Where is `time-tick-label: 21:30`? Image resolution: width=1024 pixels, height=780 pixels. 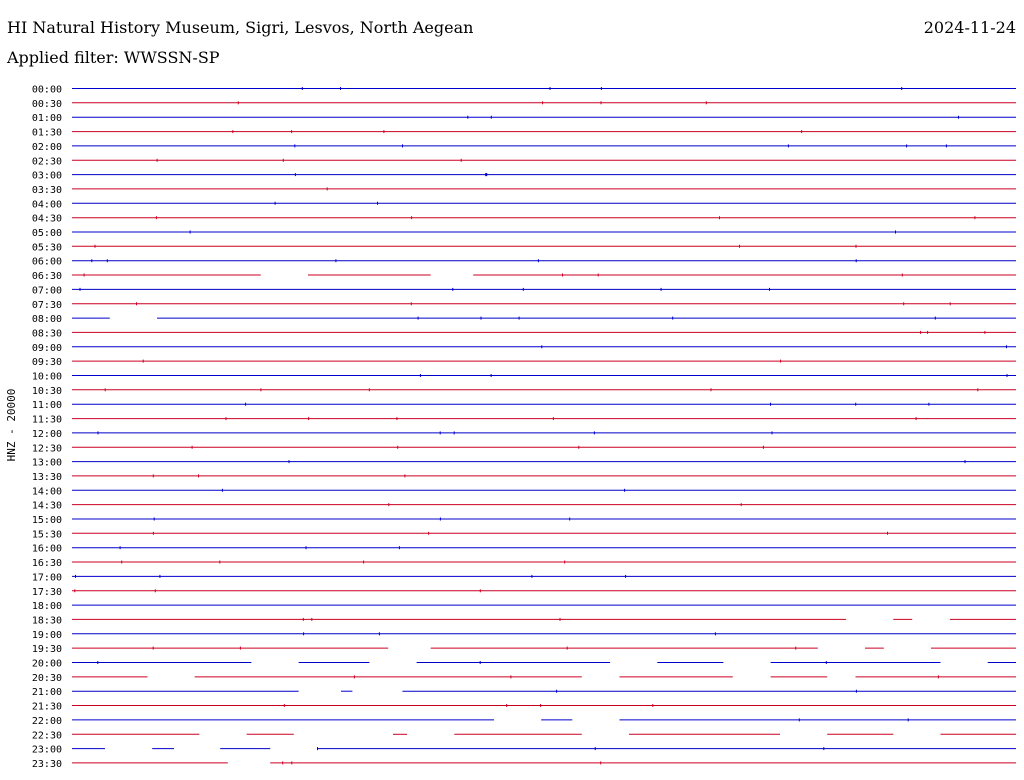
time-tick-label: 21:30 is located at coordinates (47, 707).